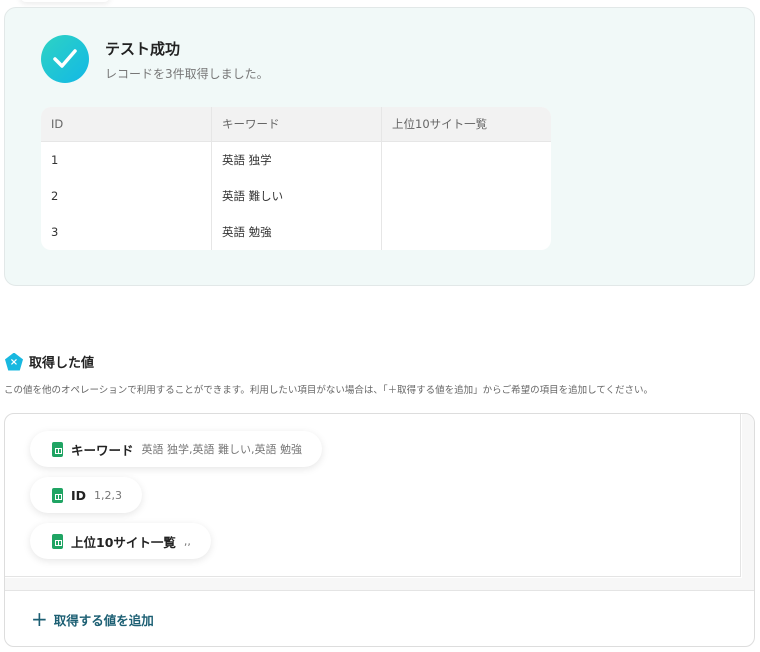 This screenshot has height=652, width=760. I want to click on value-chip-id: ID 1,2,3, so click(86, 495).